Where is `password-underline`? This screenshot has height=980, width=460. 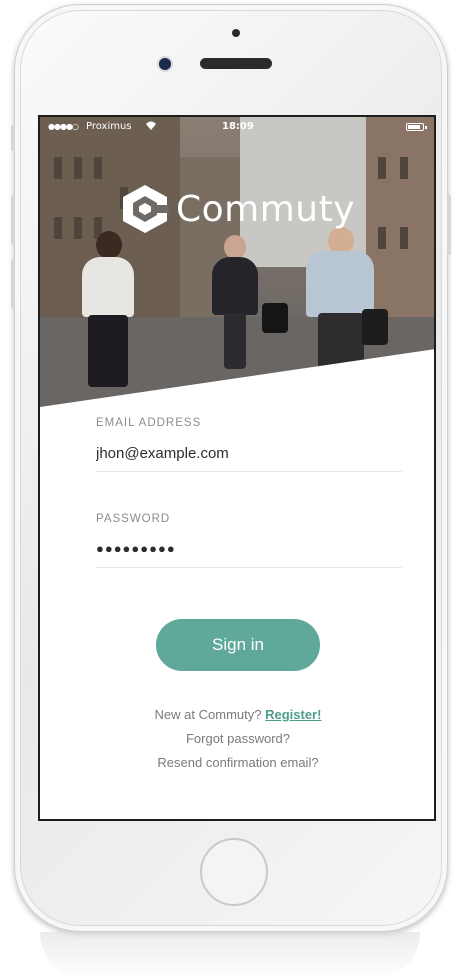 password-underline is located at coordinates (249, 567).